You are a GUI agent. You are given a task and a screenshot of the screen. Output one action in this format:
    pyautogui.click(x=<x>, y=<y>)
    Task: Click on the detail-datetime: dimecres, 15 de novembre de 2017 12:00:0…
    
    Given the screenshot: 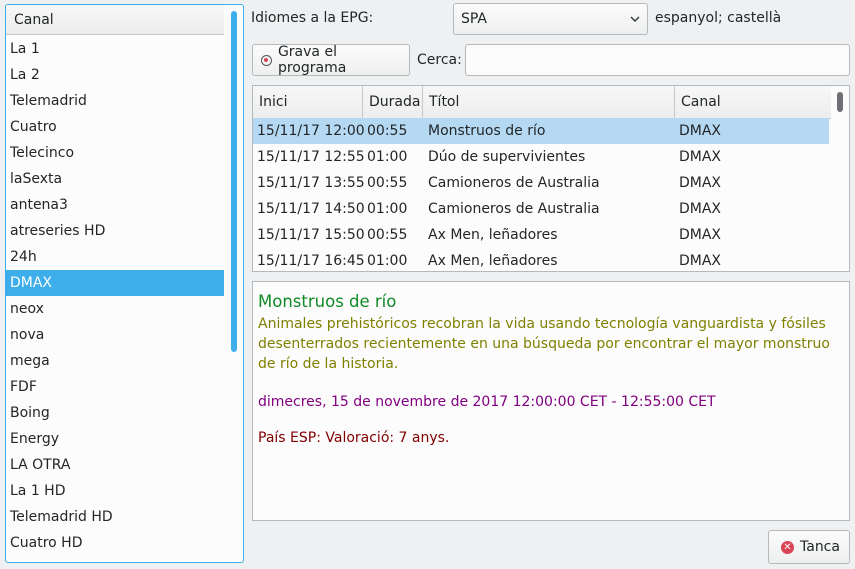 What is the action you would take?
    pyautogui.click(x=487, y=402)
    